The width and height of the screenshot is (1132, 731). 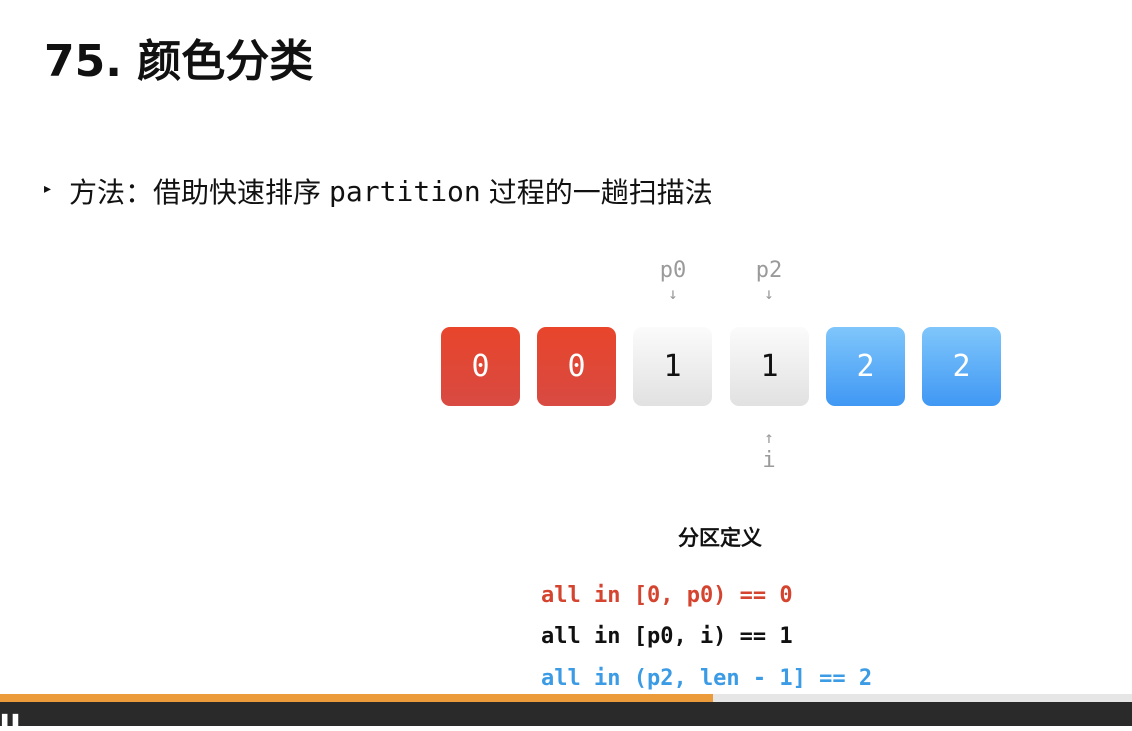 I want to click on definition-line-one: all in [p0, i) == 1, so click(x=667, y=636).